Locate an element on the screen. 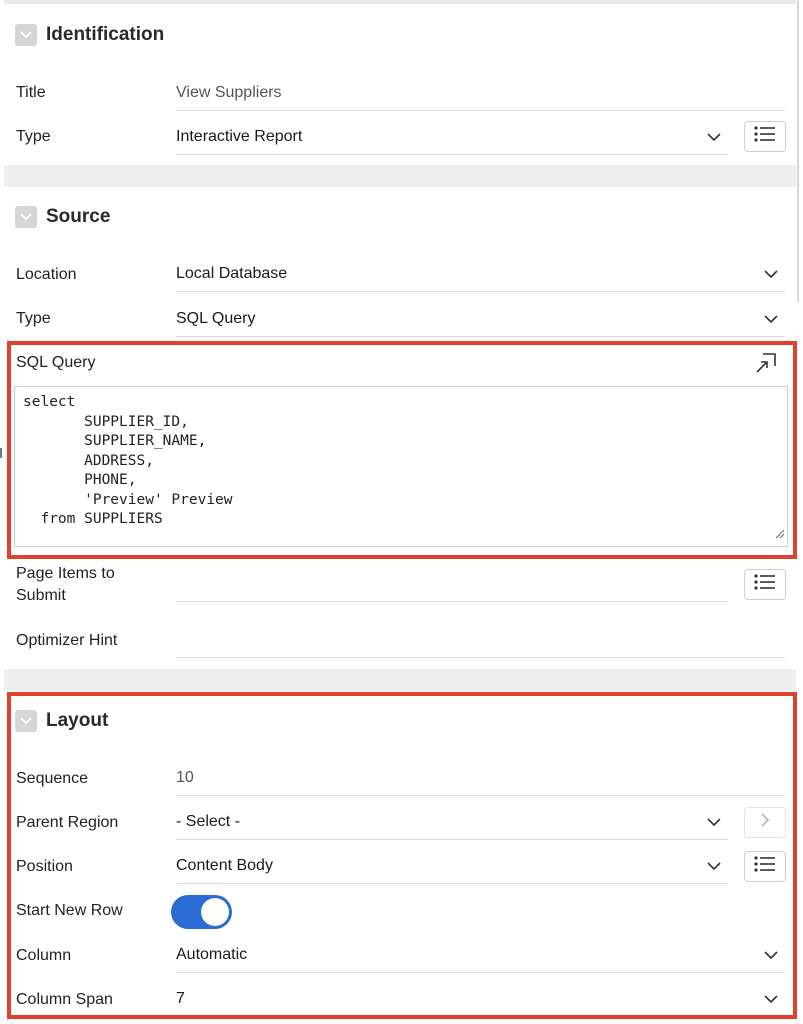  identification-heading: Identification is located at coordinates (105, 34).